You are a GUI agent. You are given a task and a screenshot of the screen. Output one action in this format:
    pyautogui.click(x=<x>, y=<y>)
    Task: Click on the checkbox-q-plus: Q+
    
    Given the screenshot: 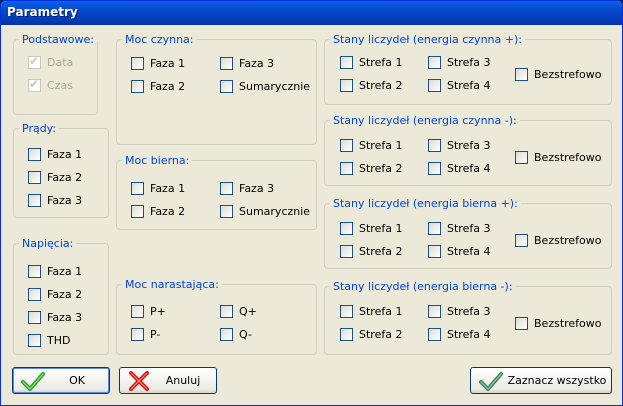 What is the action you would take?
    pyautogui.click(x=238, y=311)
    